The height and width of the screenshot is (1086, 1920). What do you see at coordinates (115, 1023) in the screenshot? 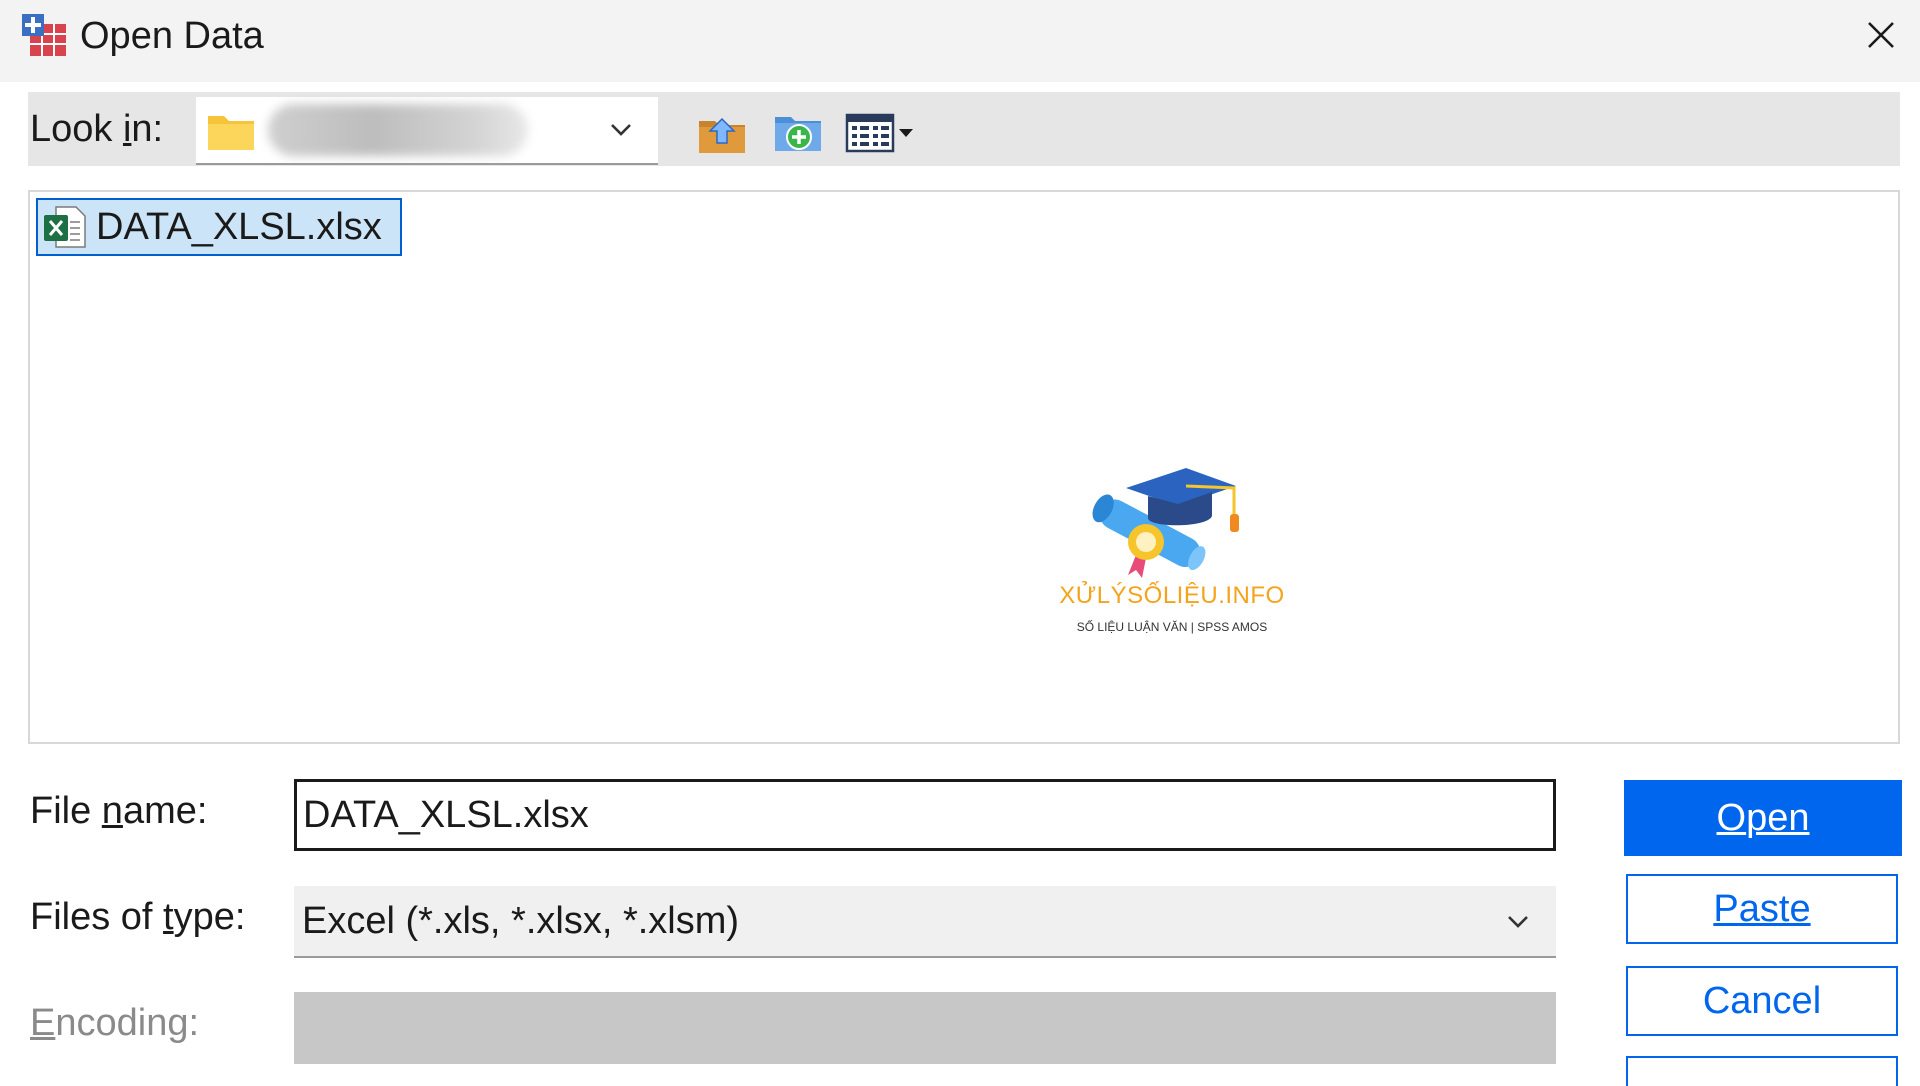
I see `encoding-label: Encoding:` at bounding box center [115, 1023].